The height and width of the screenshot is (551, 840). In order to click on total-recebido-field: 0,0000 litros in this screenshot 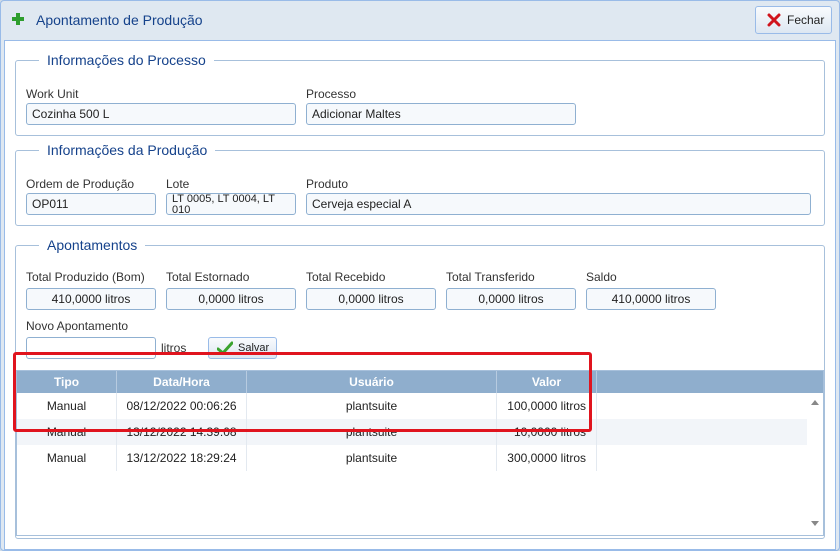, I will do `click(371, 299)`.